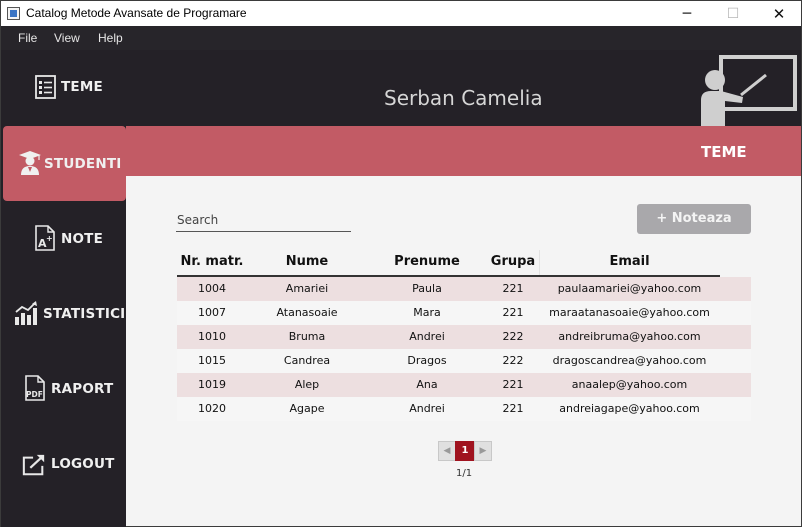 The image size is (802, 527). What do you see at coordinates (110, 38) in the screenshot?
I see `menu-help: Help` at bounding box center [110, 38].